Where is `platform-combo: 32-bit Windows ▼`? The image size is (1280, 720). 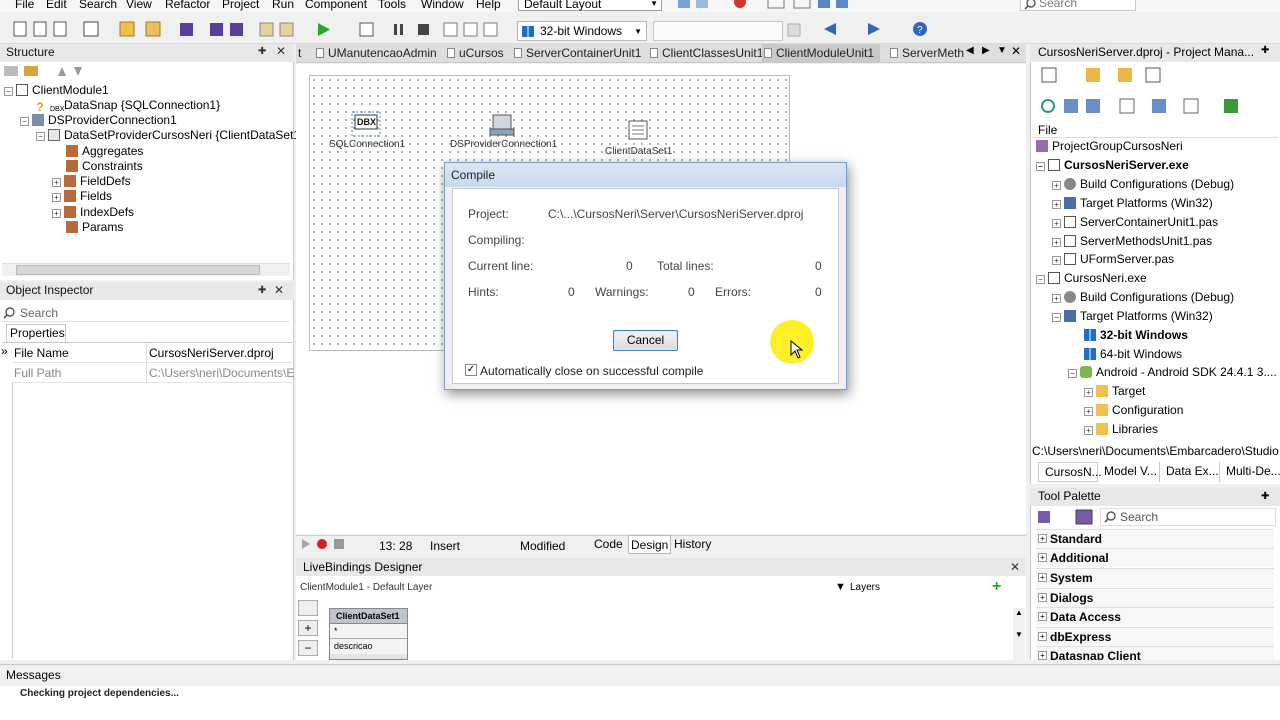 platform-combo: 32-bit Windows ▼ is located at coordinates (582, 31).